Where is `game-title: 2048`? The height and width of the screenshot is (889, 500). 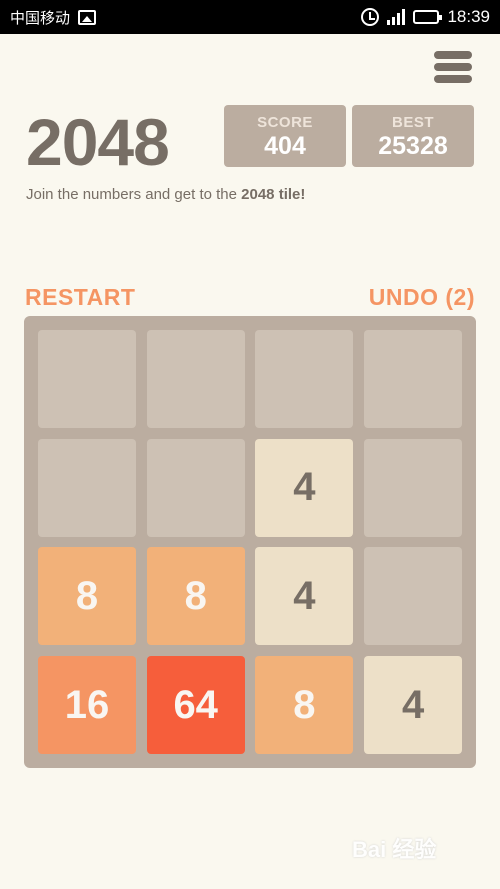
game-title: 2048 is located at coordinates (98, 142).